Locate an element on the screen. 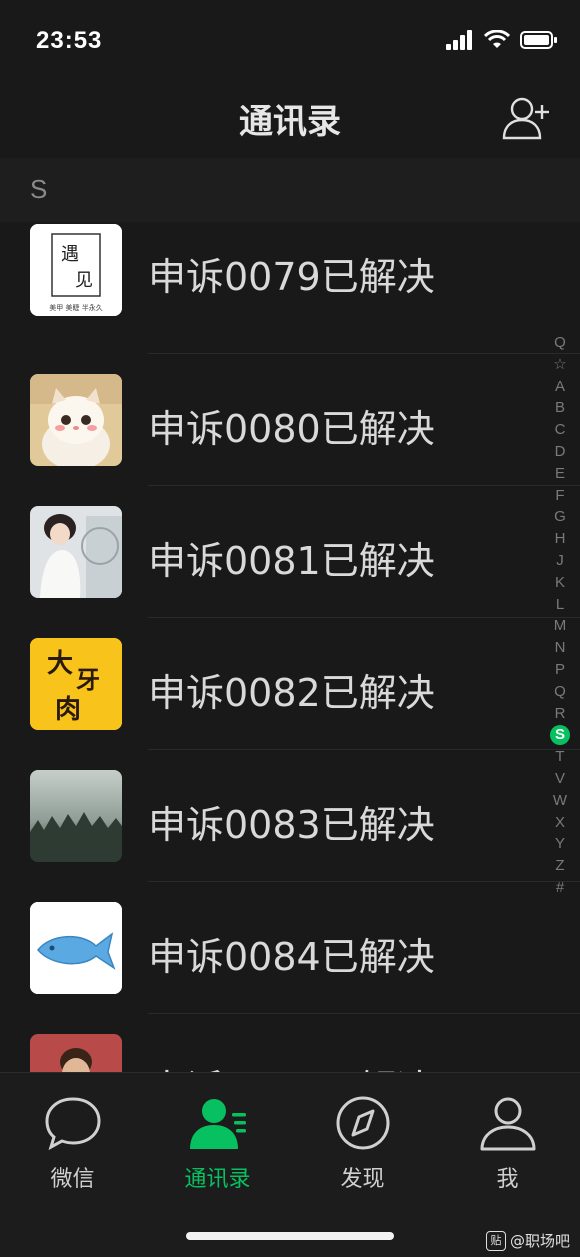 The height and width of the screenshot is (1257, 580). alphabet-index-bar: Q ☆ A B C D E F G H J K L M N P Q R S T V W X Y Z # is located at coordinates (560, 615).